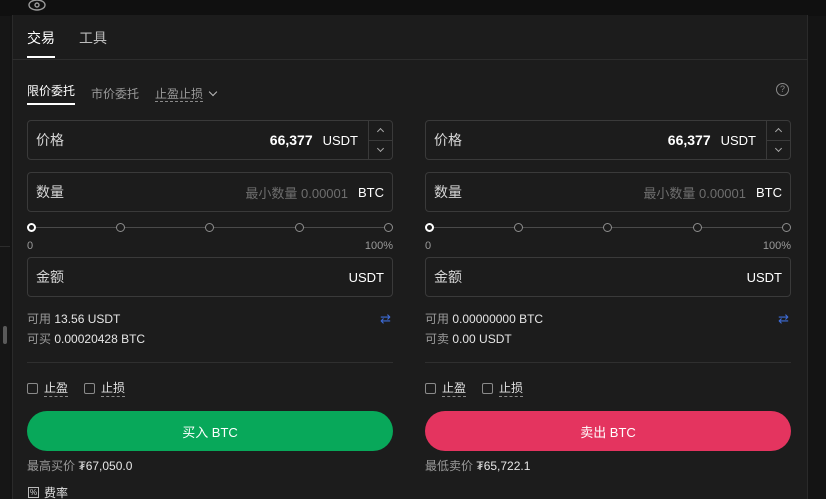  I want to click on main-tabs: 交易 工具, so click(67, 43).